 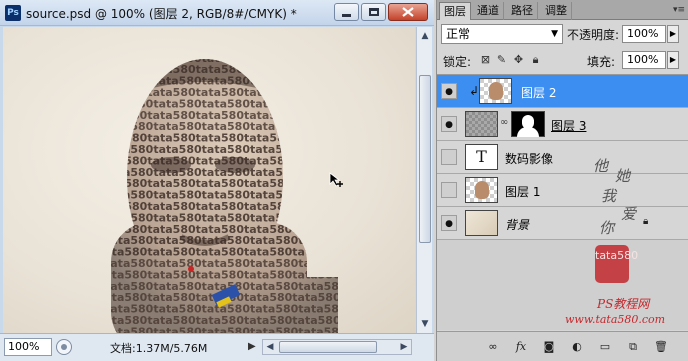 I want to click on layer-name: 数码影像, so click(x=529, y=158).